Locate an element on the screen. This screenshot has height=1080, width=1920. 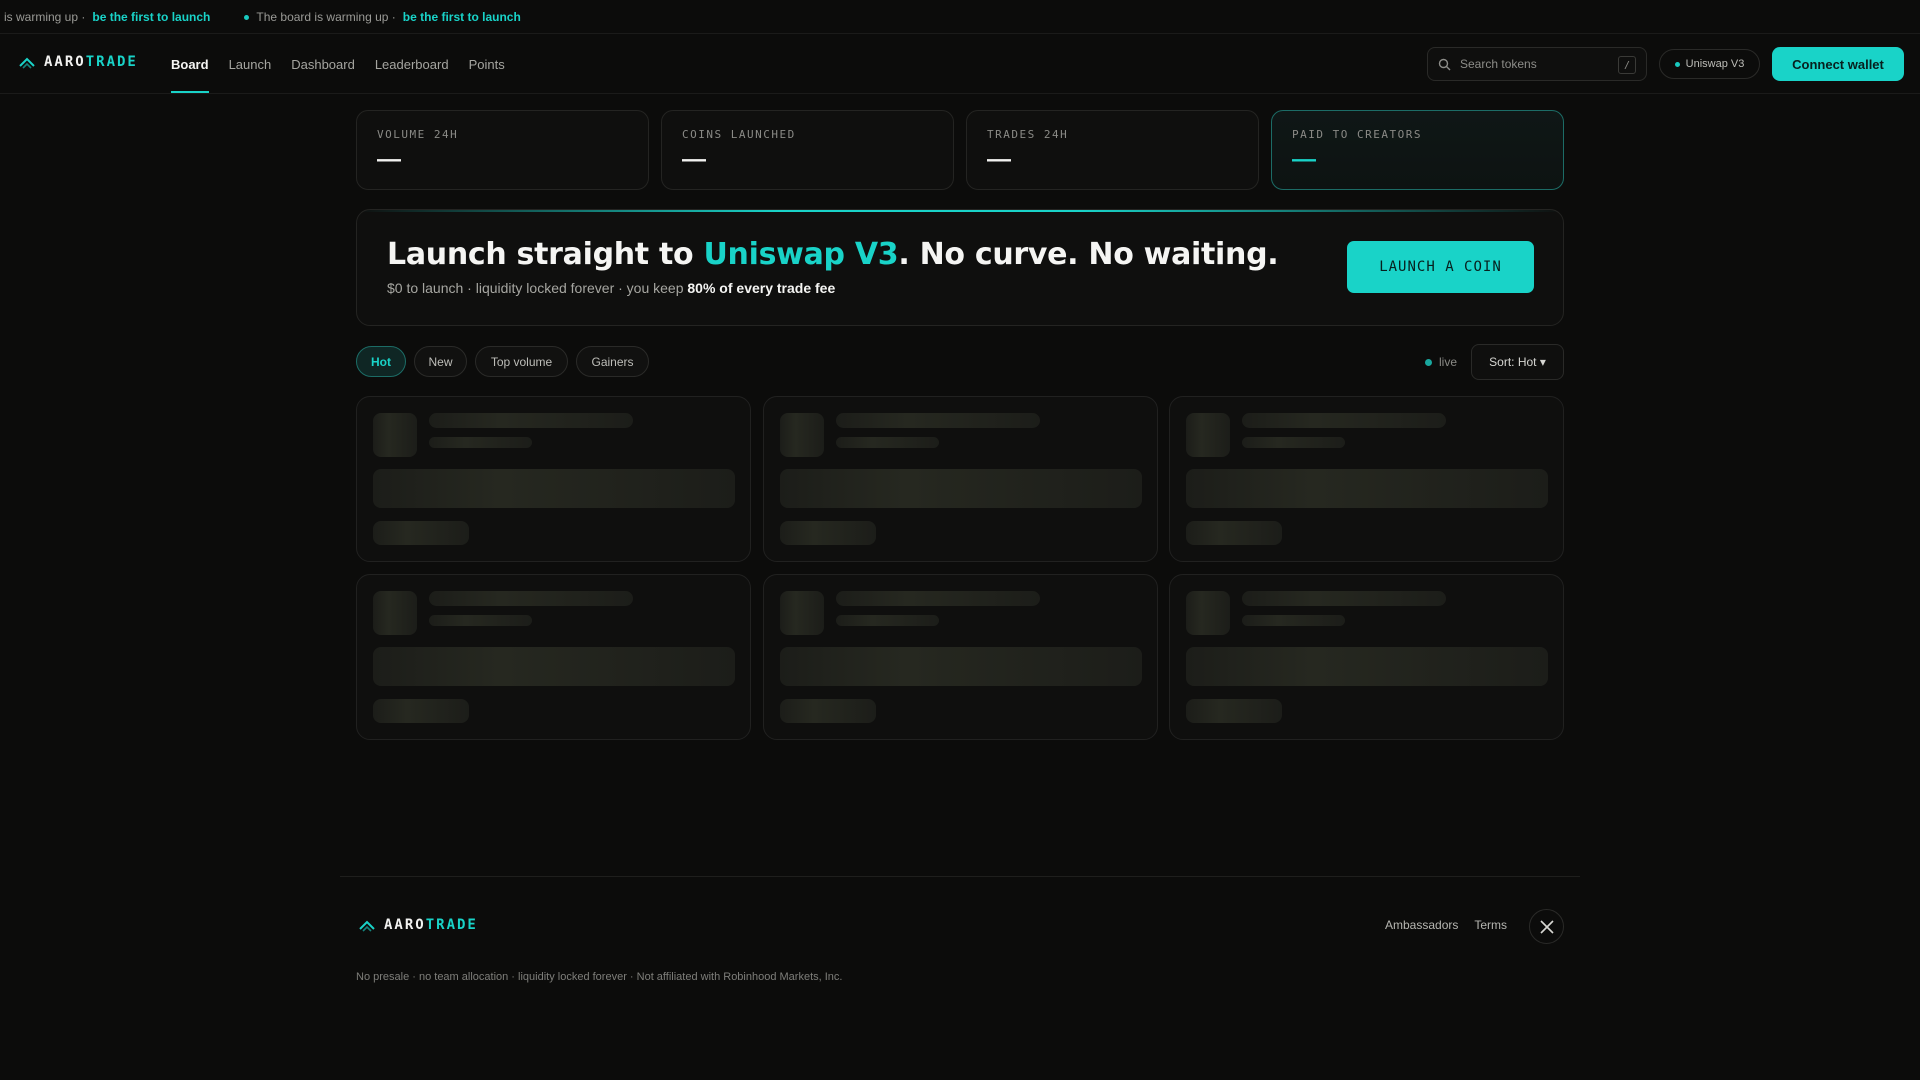
stat-label: PAID TO CREATORS is located at coordinates (1357, 134).